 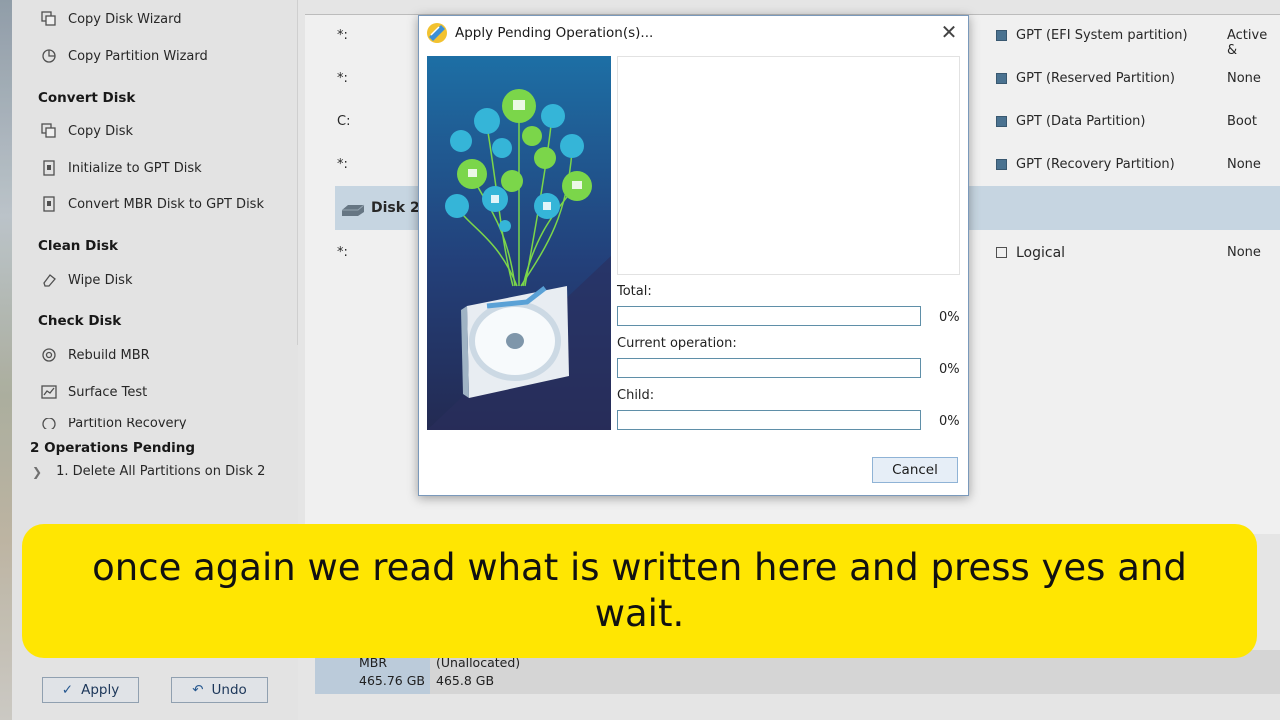 I want to click on disk-capacity: 465.76 GB, so click(x=392, y=680).